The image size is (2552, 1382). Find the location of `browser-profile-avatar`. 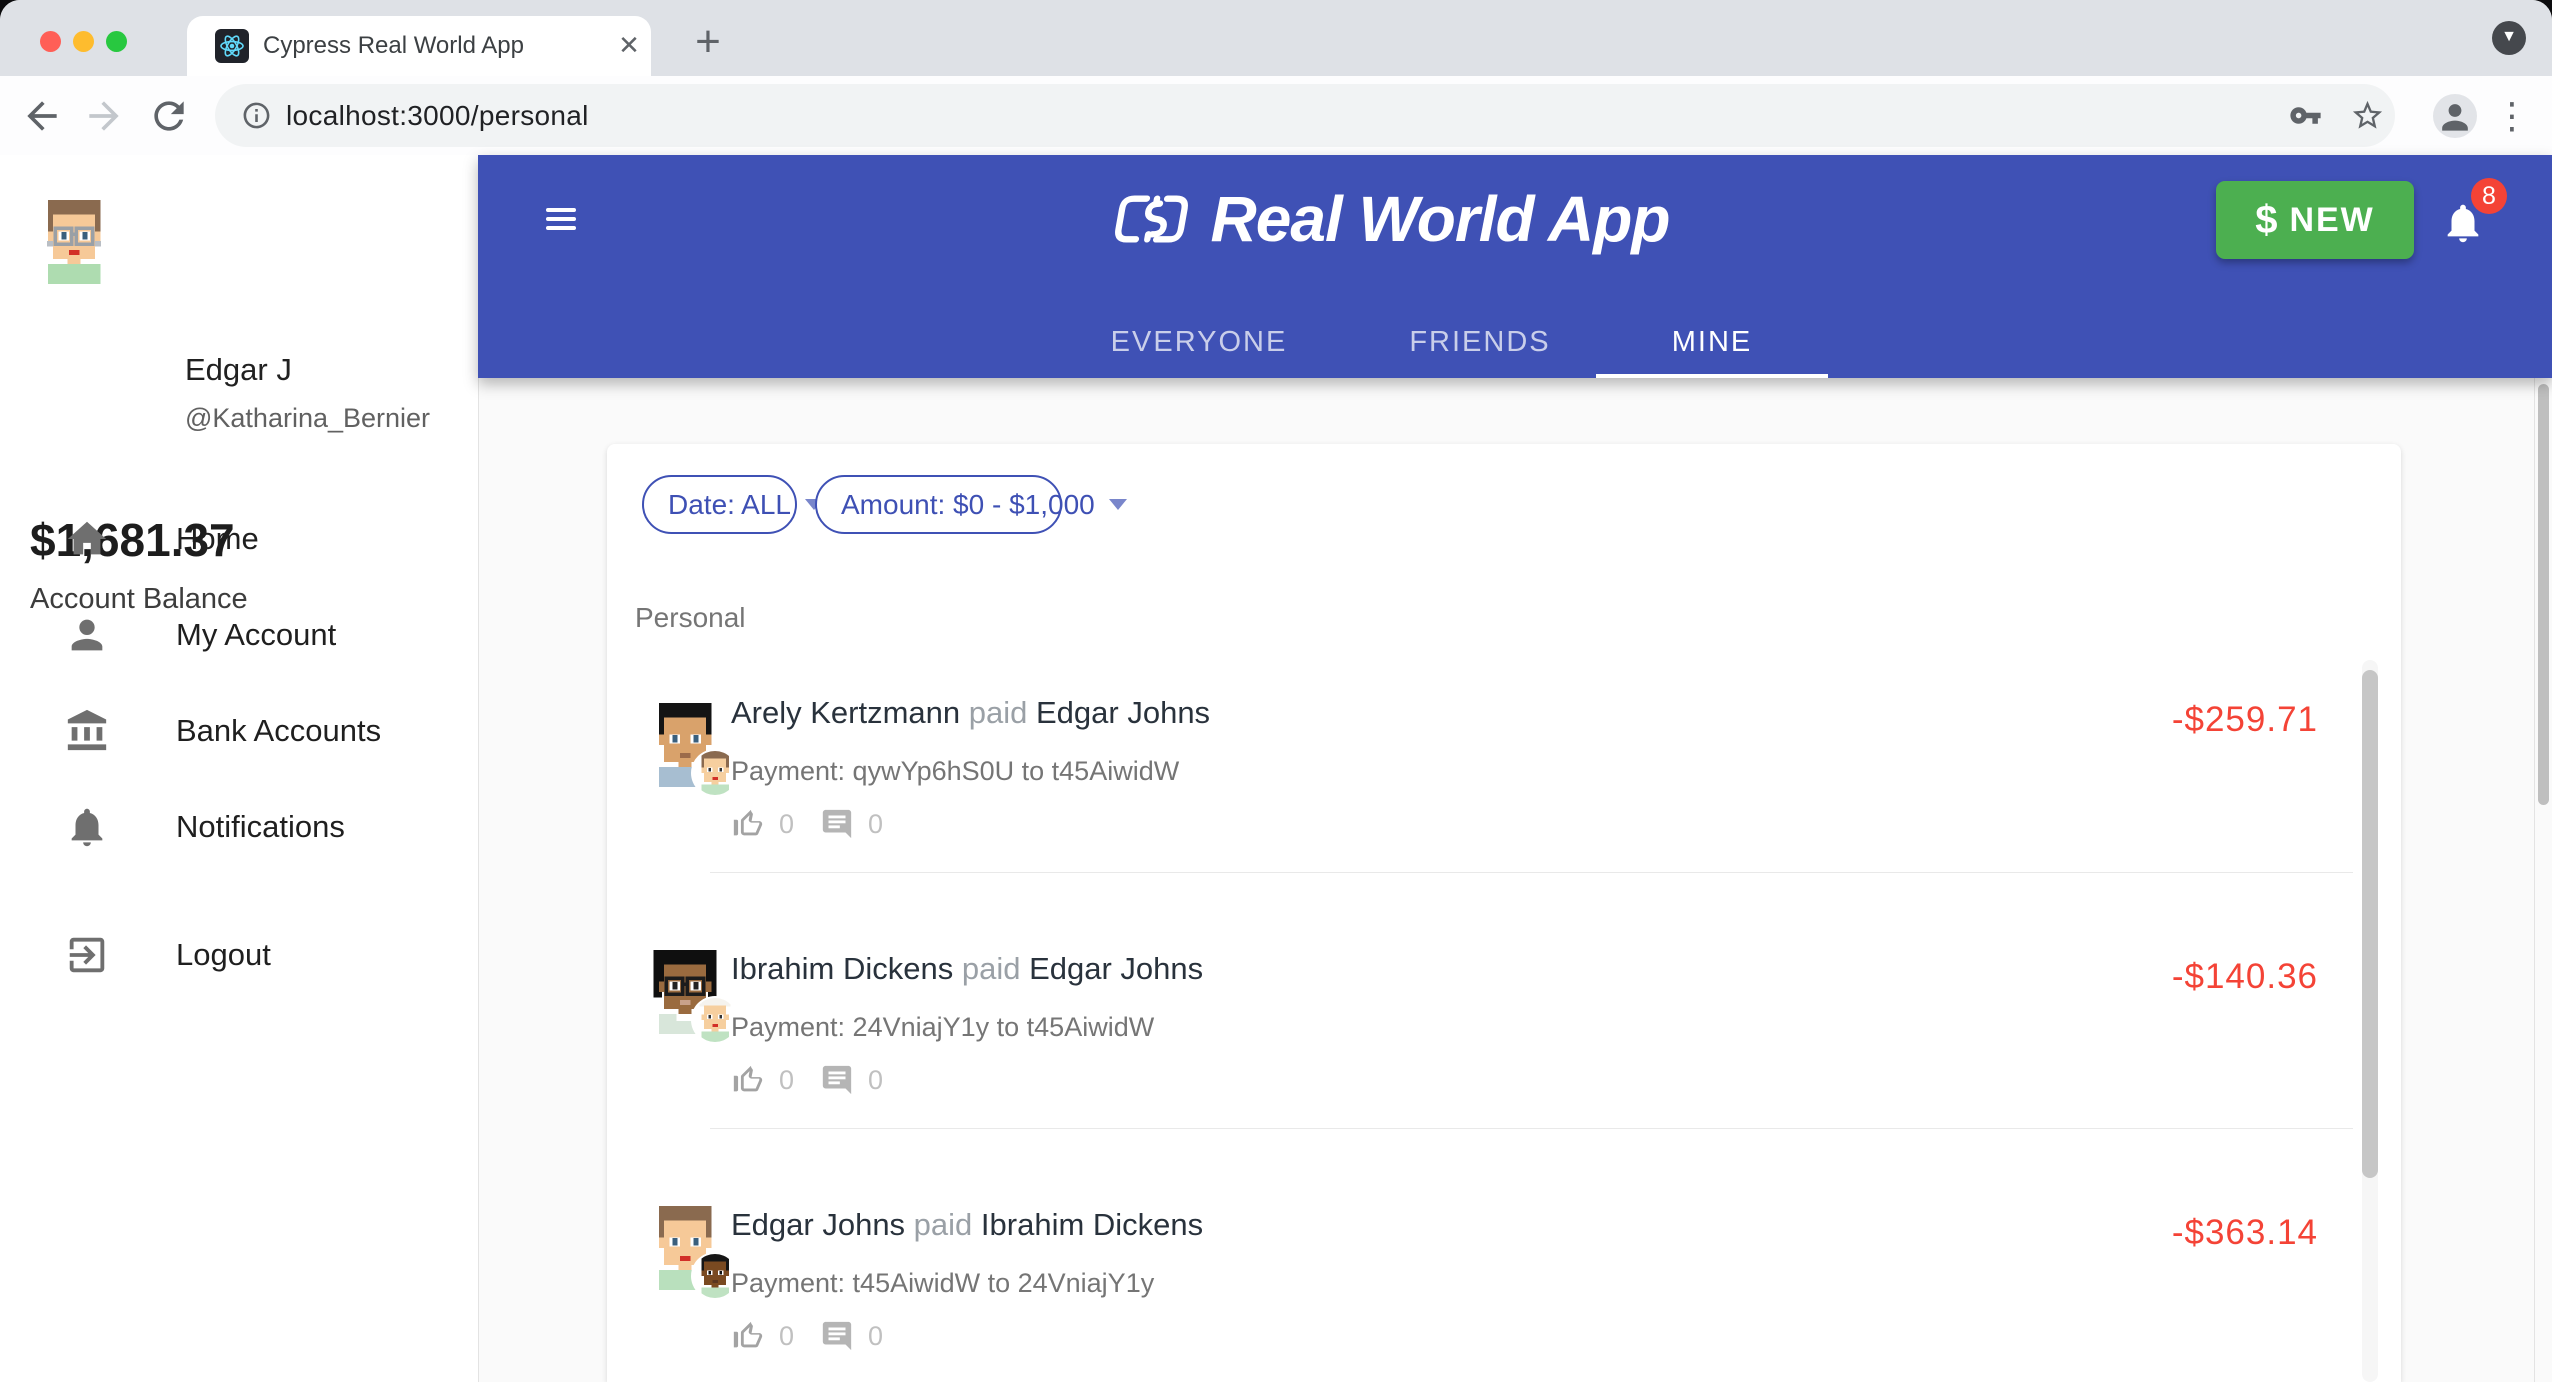

browser-profile-avatar is located at coordinates (2455, 116).